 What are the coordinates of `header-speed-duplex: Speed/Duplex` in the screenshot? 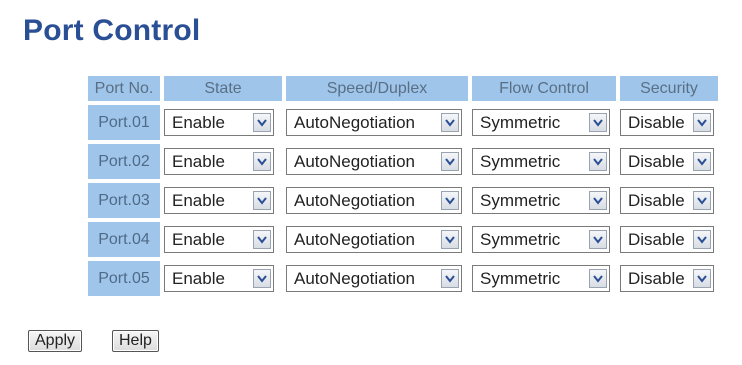 It's located at (377, 88).